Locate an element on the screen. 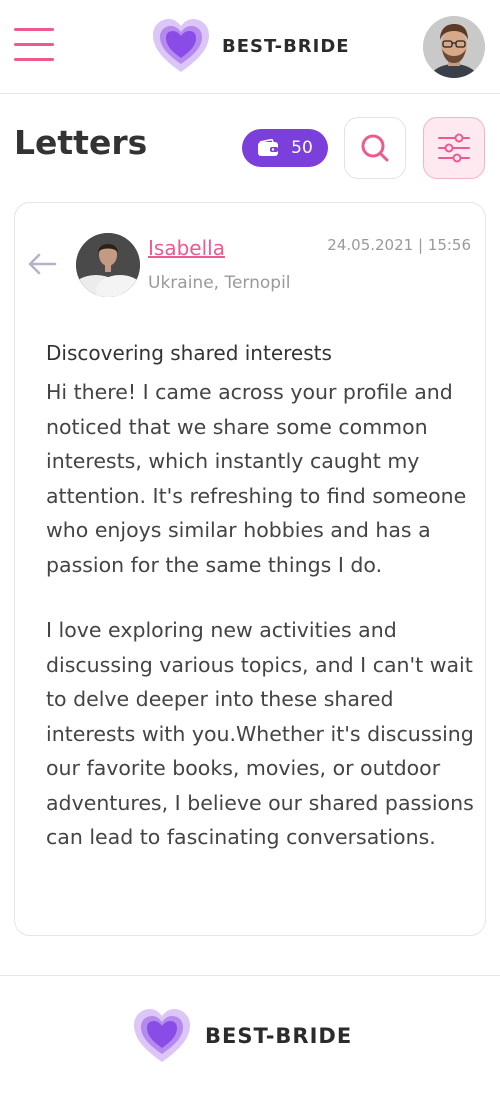 The width and height of the screenshot is (500, 1101). sliders-icon is located at coordinates (454, 148).